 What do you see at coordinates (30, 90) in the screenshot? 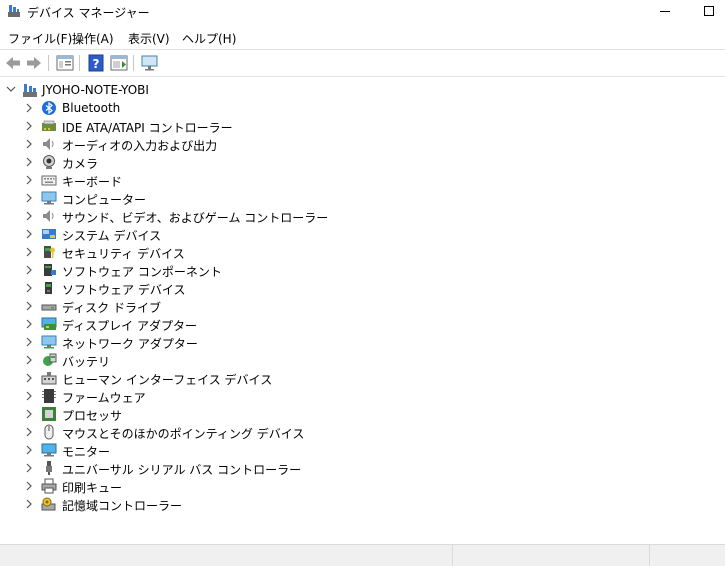
I see `computer-root-icon` at bounding box center [30, 90].